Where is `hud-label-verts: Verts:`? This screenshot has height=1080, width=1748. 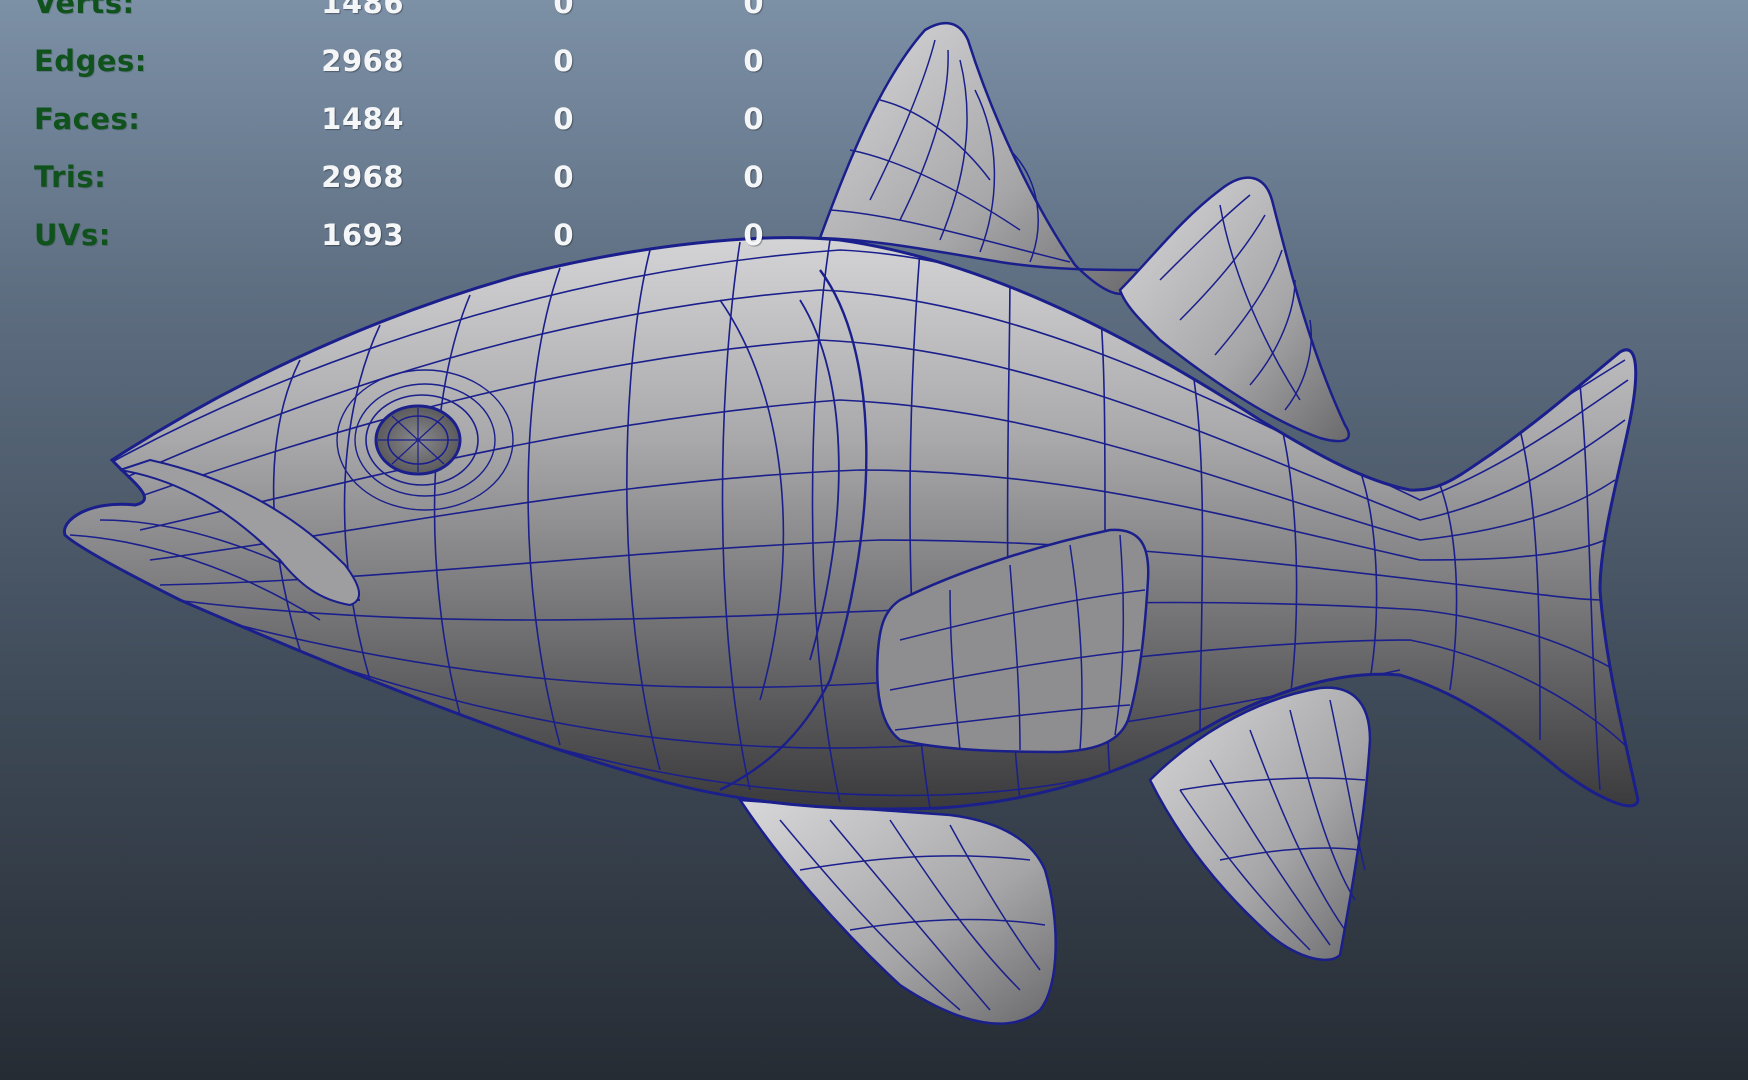
hud-label-verts: Verts: is located at coordinates (84, 10).